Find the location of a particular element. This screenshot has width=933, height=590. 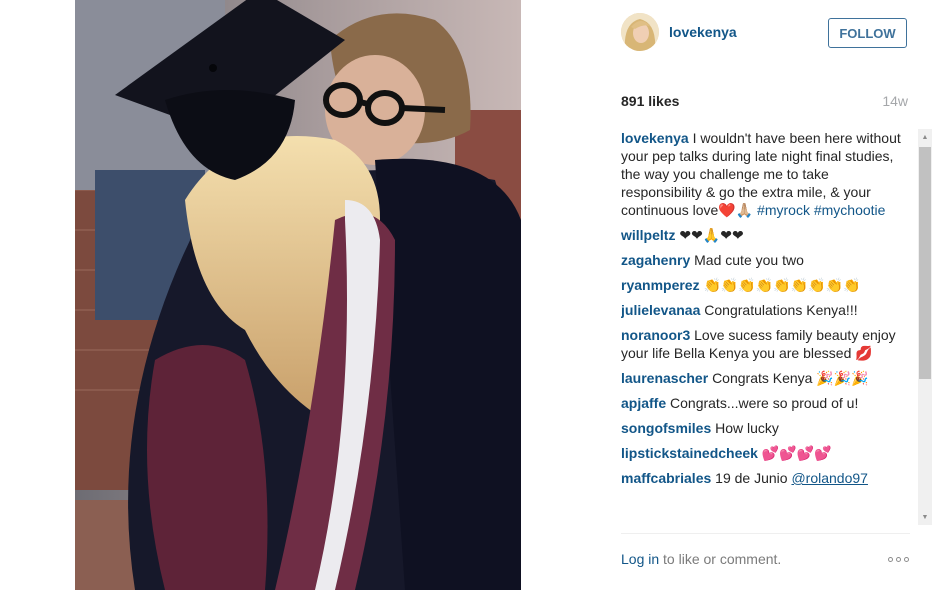

comment-author: zagahenry is located at coordinates (655, 260).